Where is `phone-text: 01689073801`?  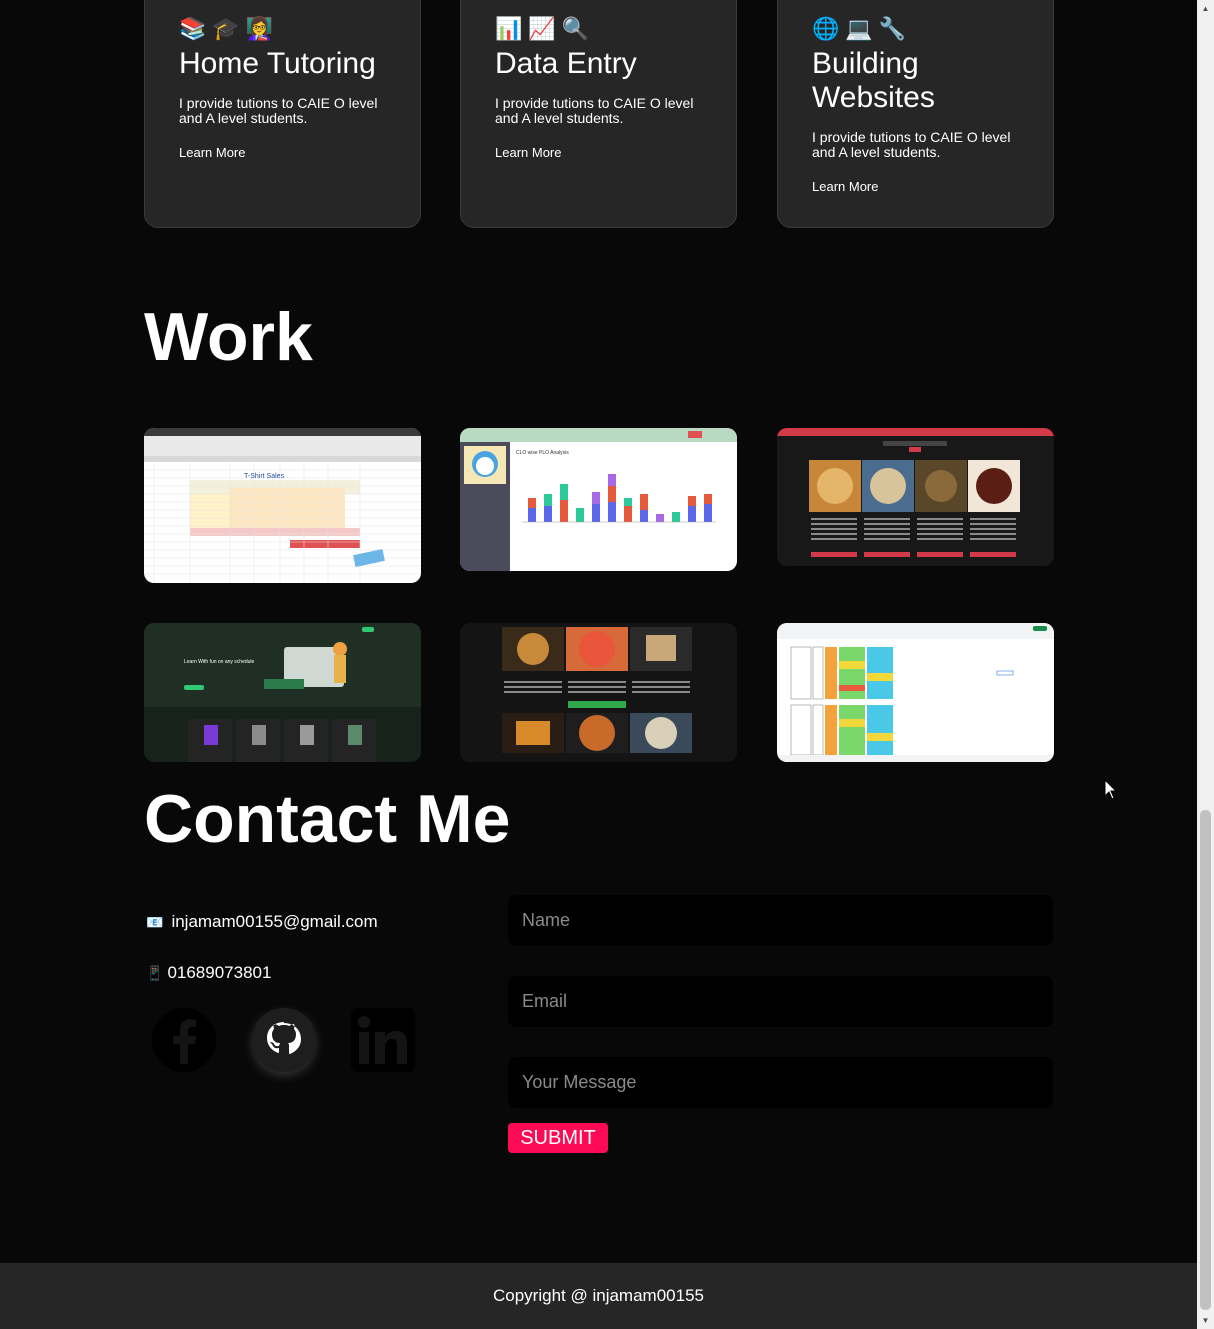
phone-text: 01689073801 is located at coordinates (219, 972).